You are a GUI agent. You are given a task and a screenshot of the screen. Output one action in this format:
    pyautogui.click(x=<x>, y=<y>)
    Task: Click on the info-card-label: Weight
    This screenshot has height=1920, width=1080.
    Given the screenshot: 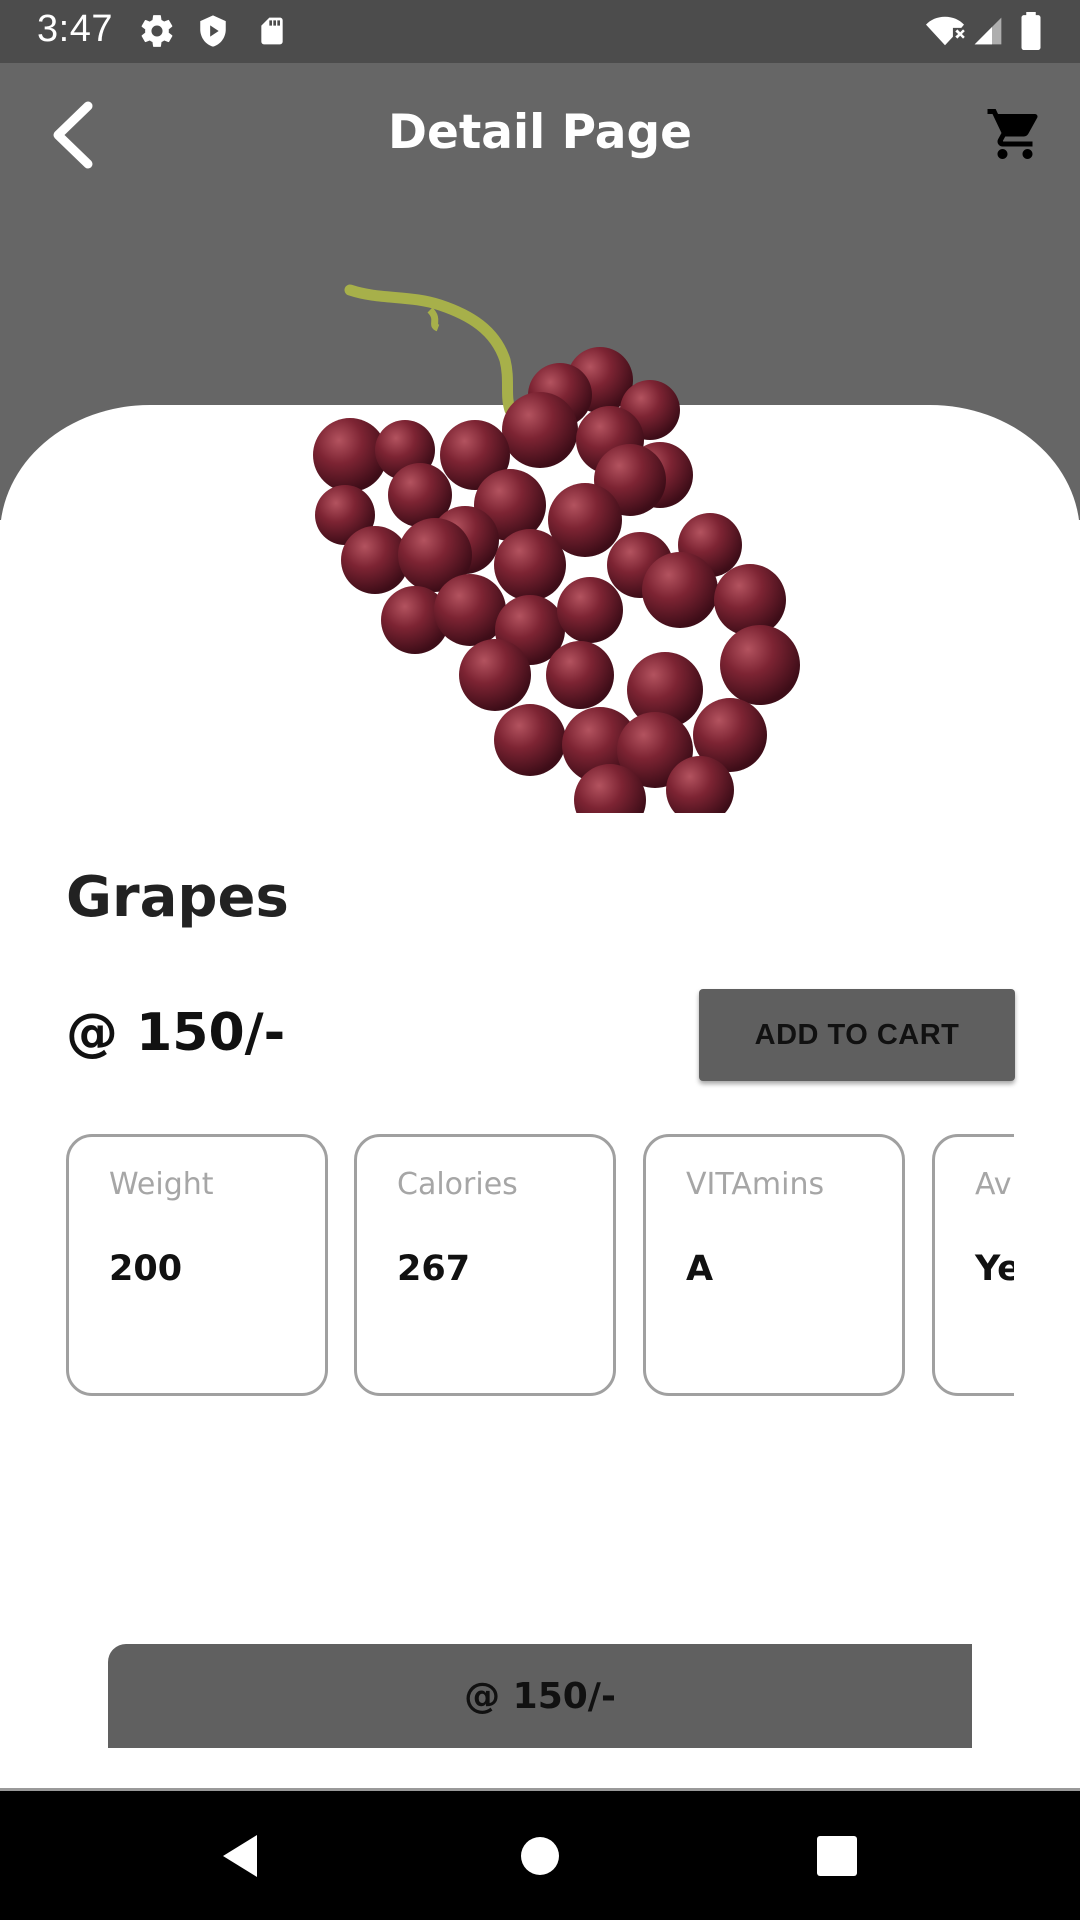 What is the action you would take?
    pyautogui.click(x=161, y=1184)
    